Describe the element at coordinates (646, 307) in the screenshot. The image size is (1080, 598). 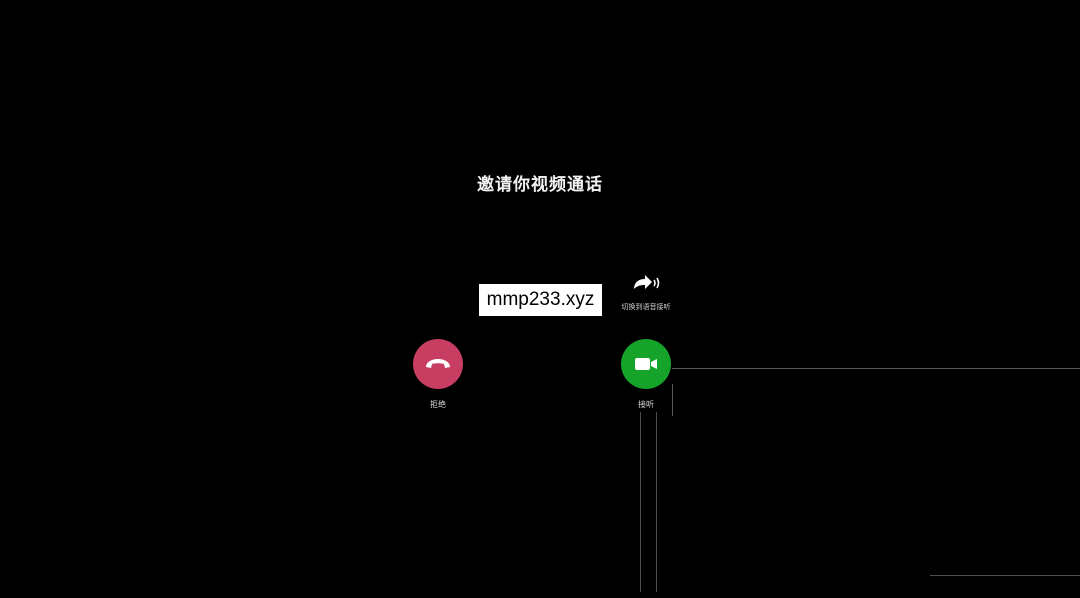
I see `switch-to-voice-label: 切换到语音接听` at that location.